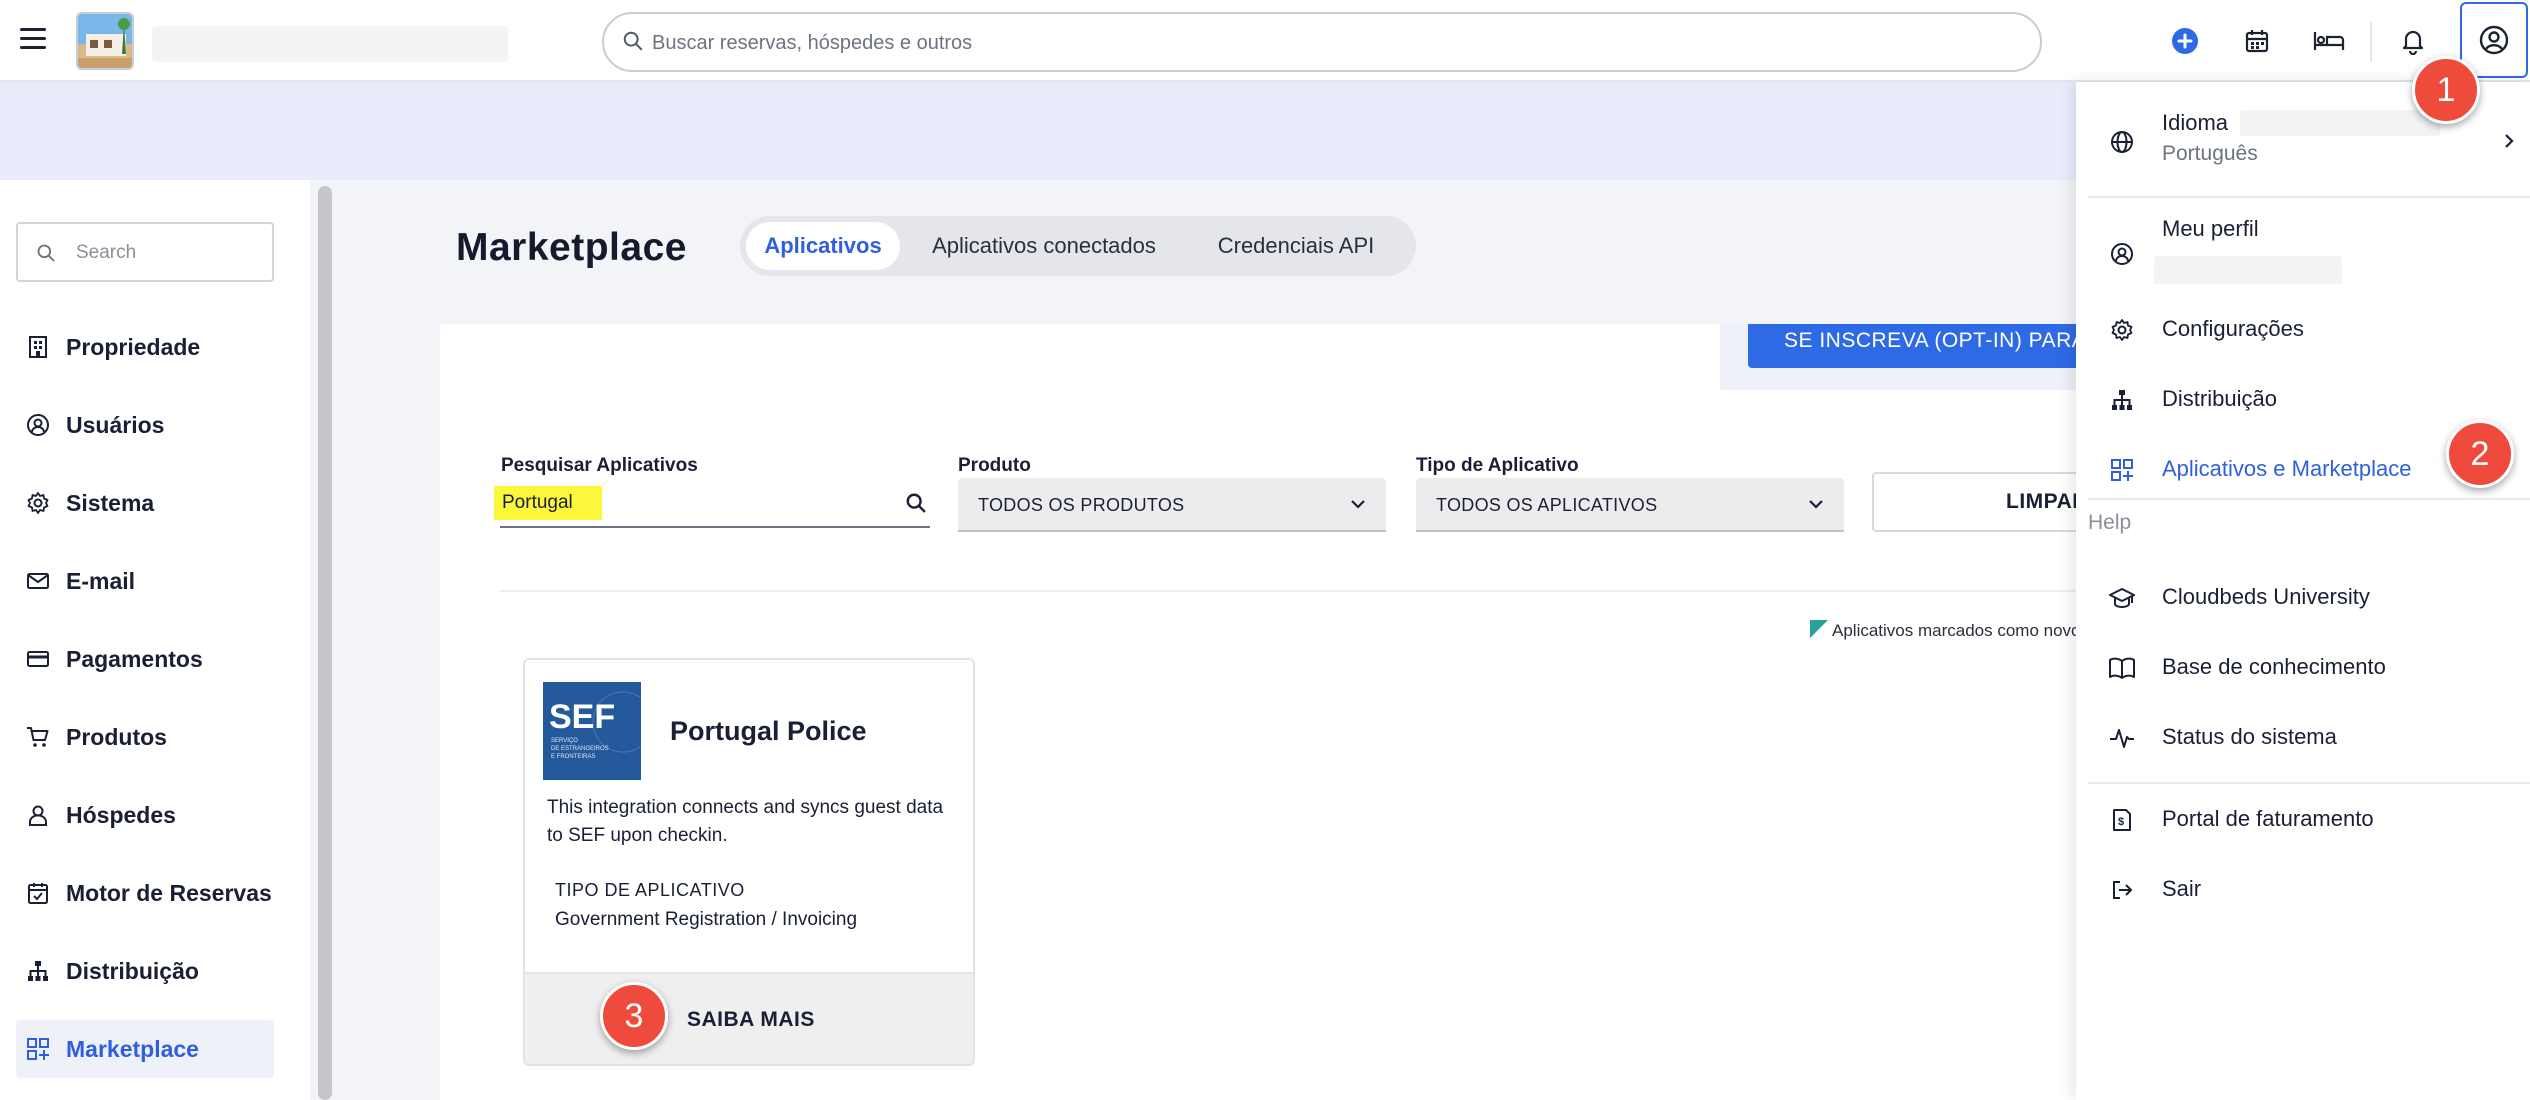  Describe the element at coordinates (2480, 454) in the screenshot. I see `step-marker-2: 2` at that location.